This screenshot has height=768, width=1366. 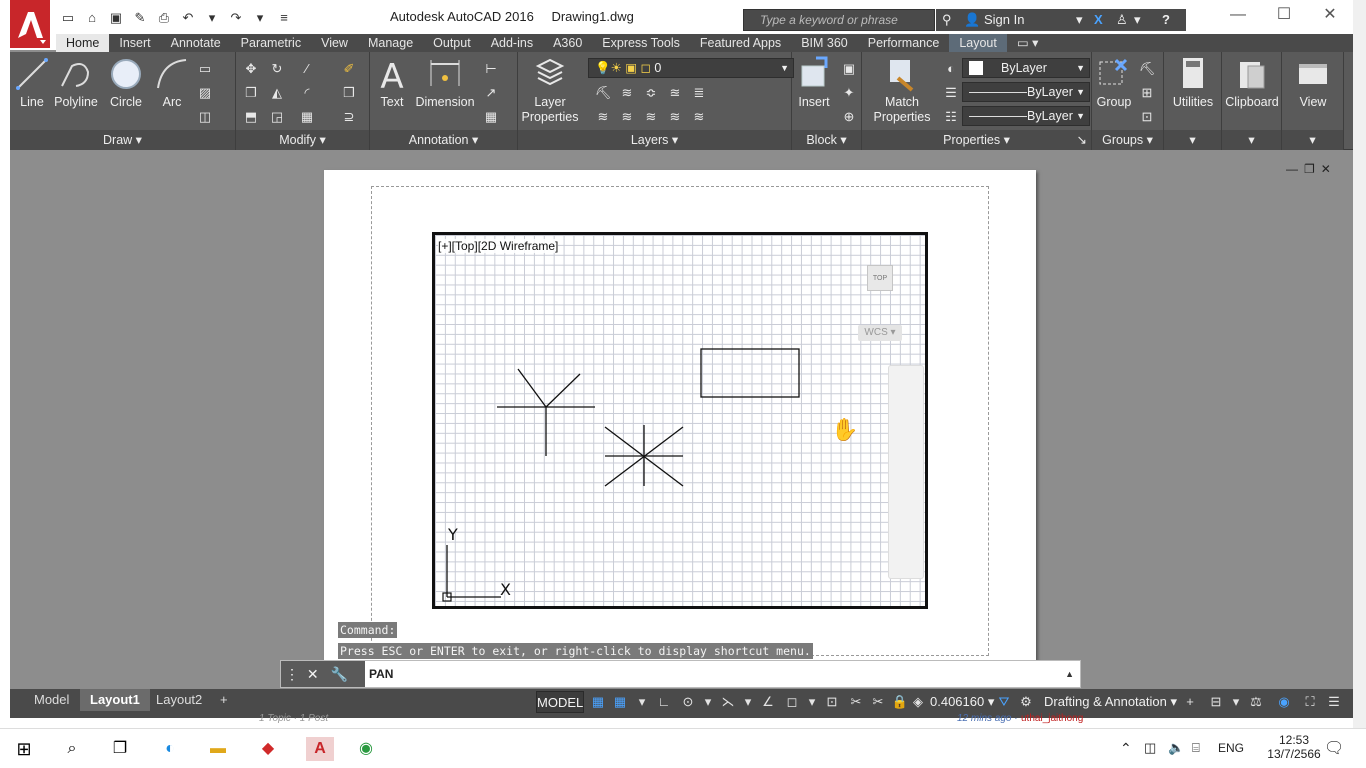 What do you see at coordinates (251, 69) in the screenshot?
I see `move-icon: ✥` at bounding box center [251, 69].